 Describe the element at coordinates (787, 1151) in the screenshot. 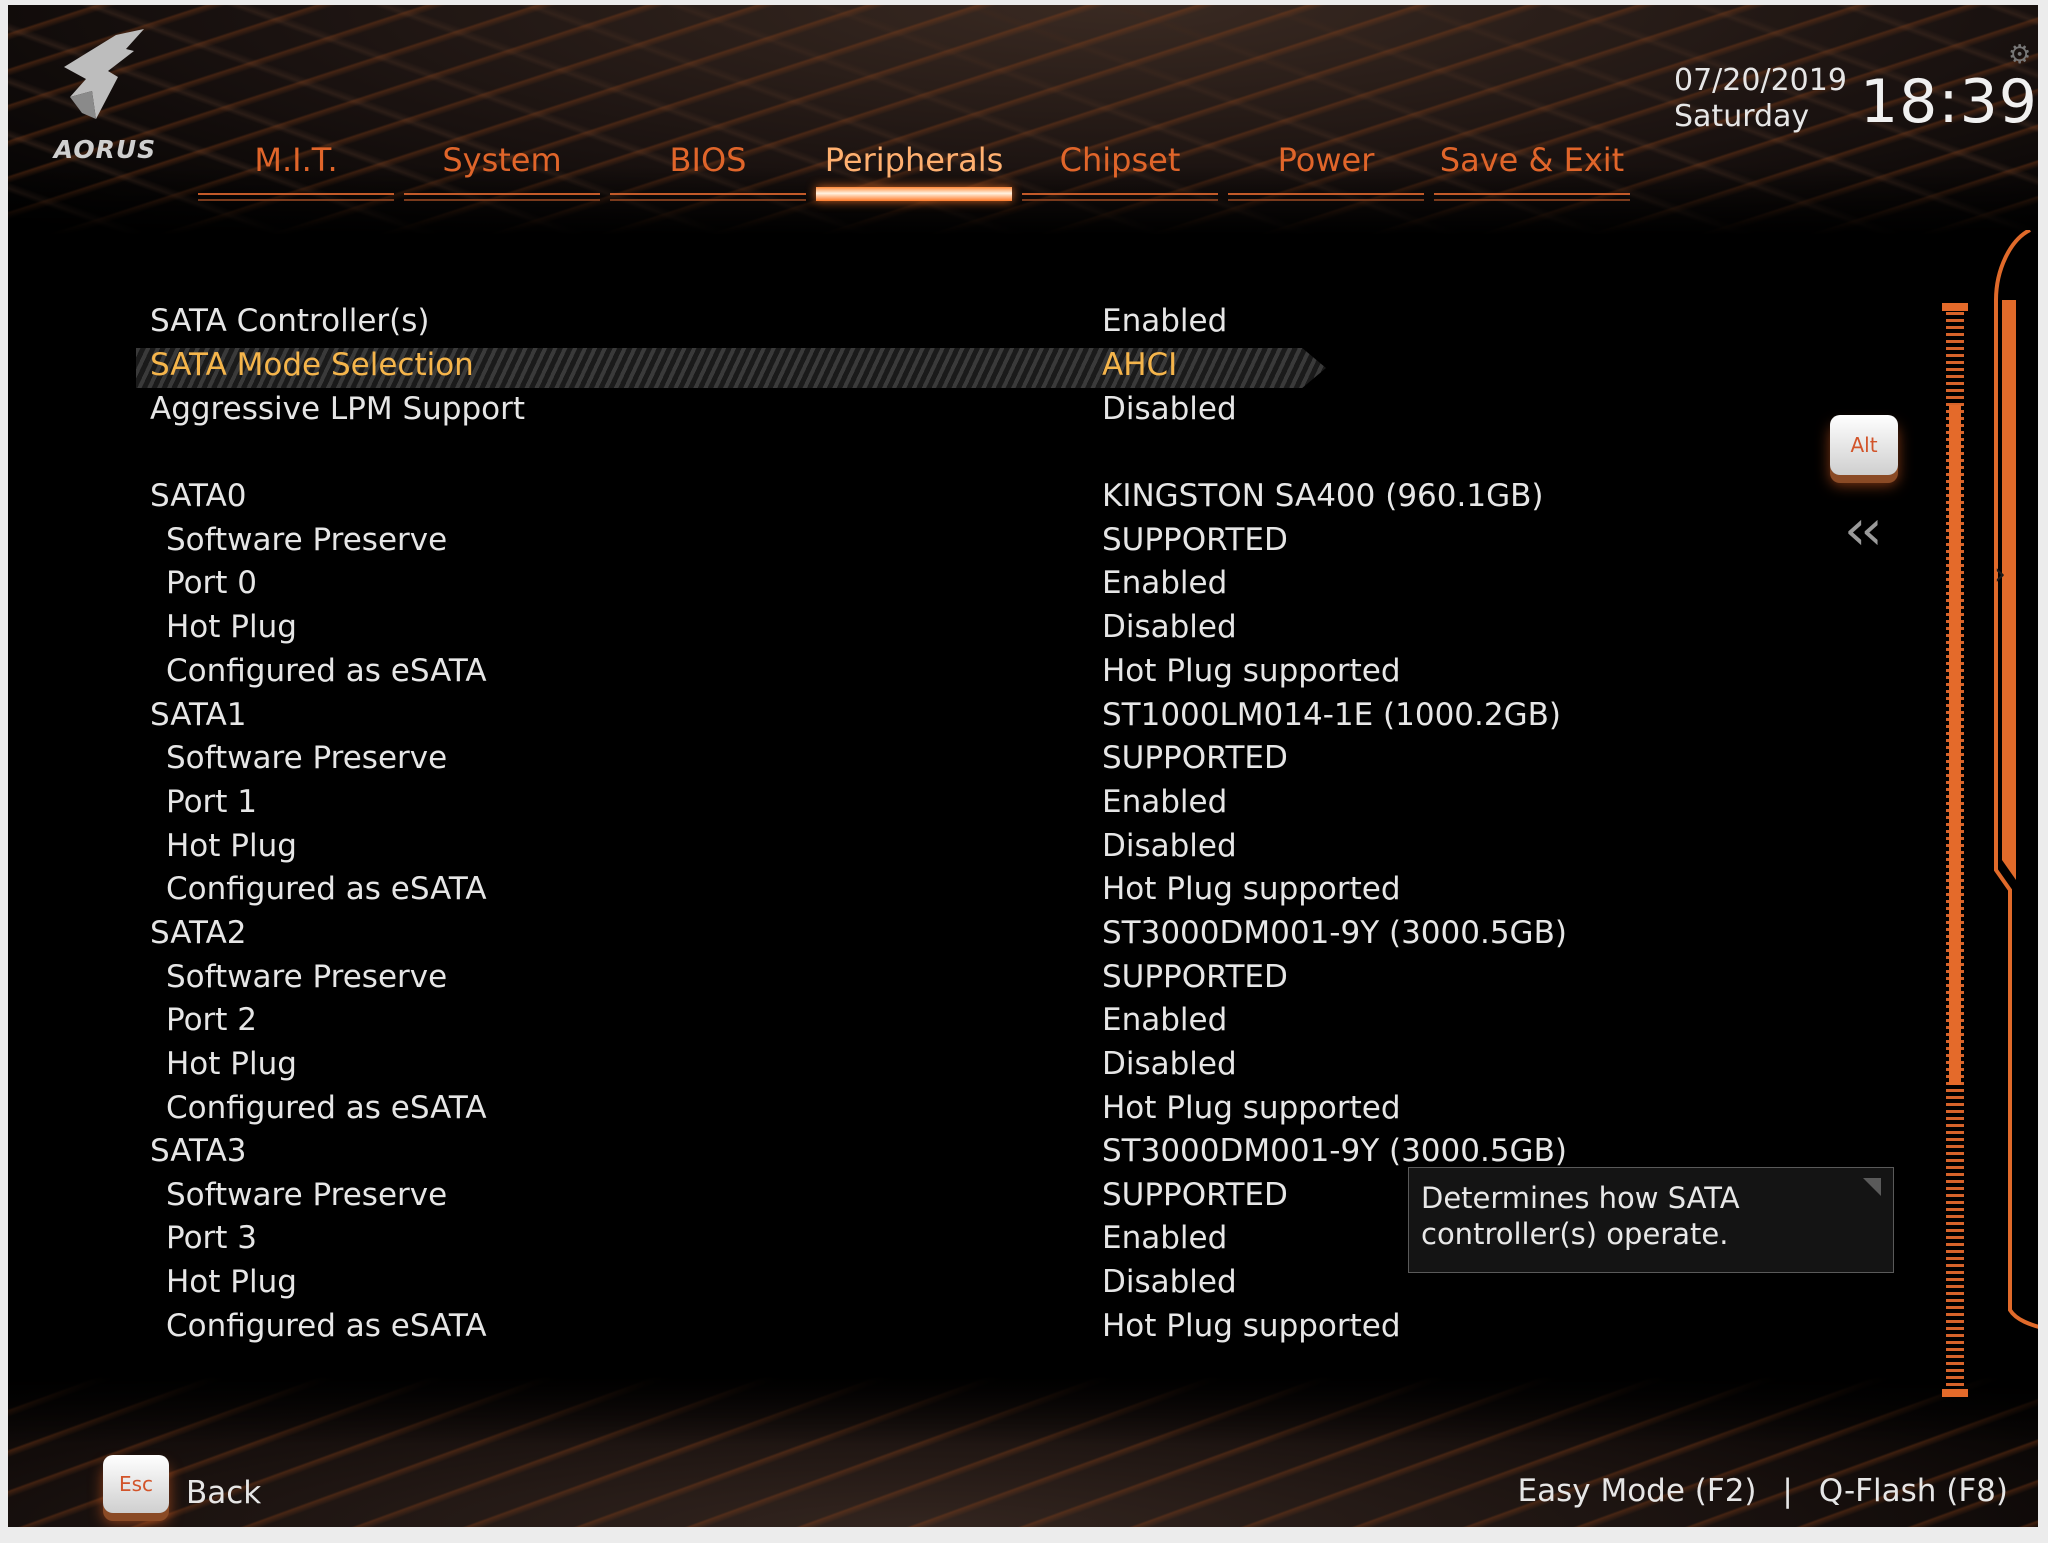

I see `info-row-sata3: SATA3 ST3000DM001-9Y (3000.5GB)` at that location.